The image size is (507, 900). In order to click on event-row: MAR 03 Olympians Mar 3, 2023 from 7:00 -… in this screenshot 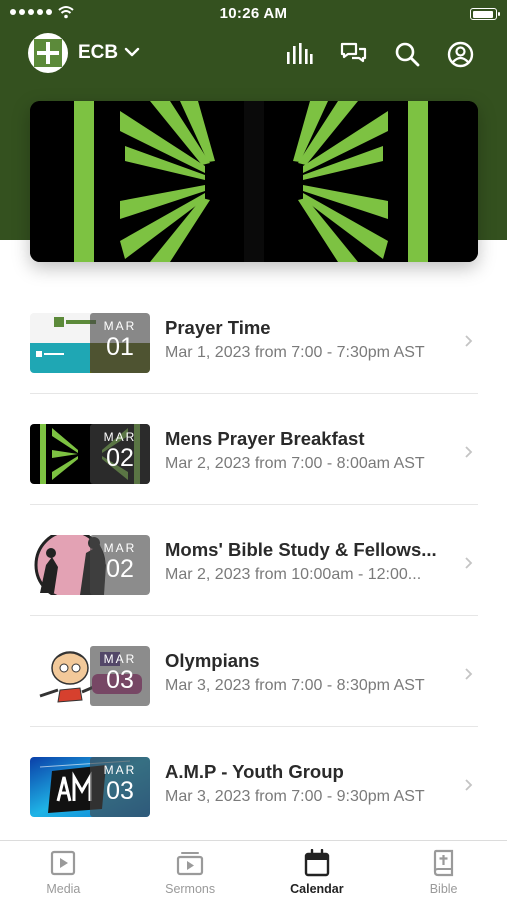, I will do `click(254, 671)`.